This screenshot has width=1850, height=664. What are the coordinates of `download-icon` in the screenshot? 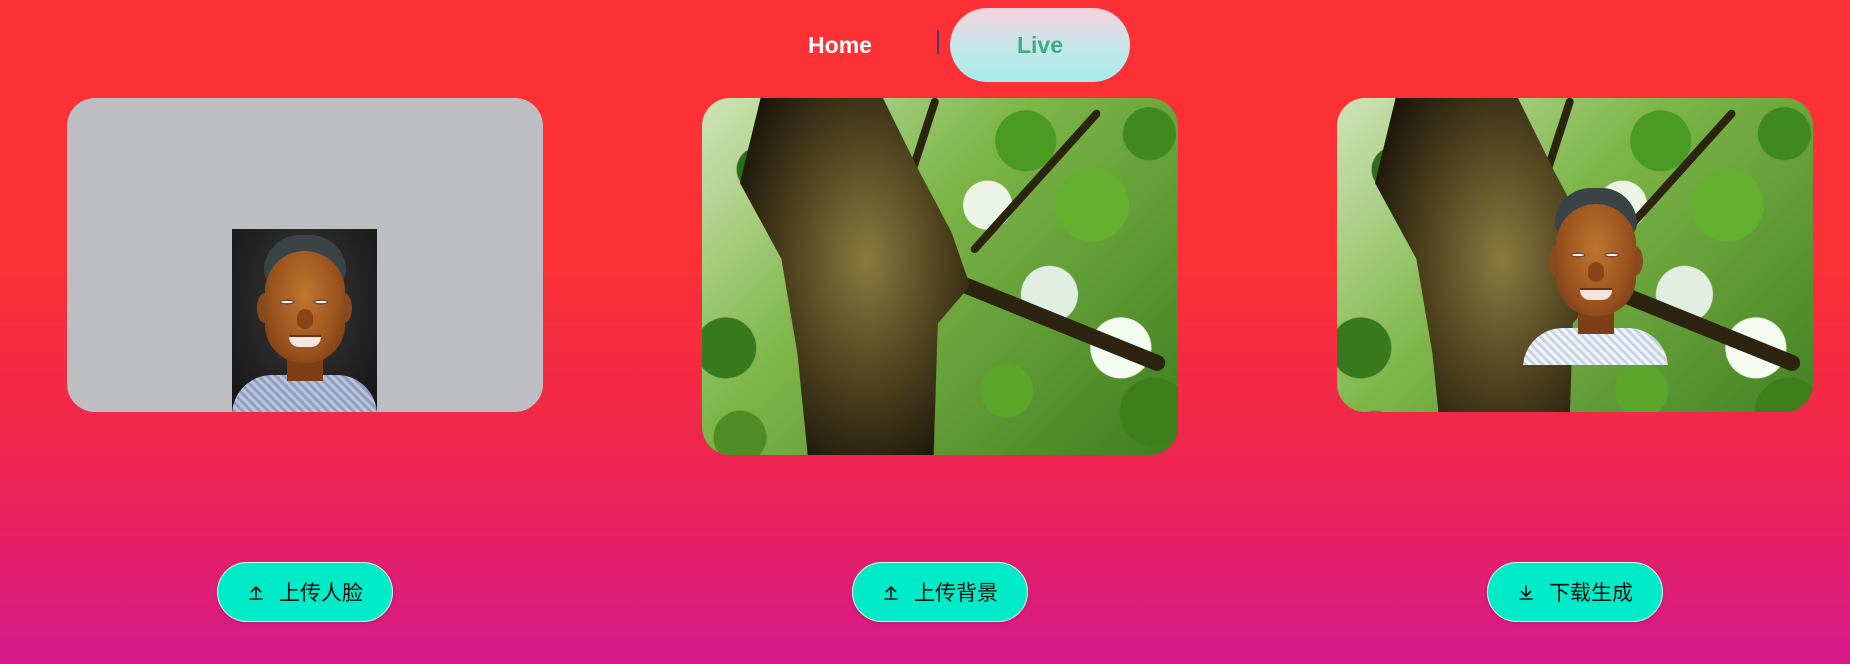 It's located at (1526, 592).